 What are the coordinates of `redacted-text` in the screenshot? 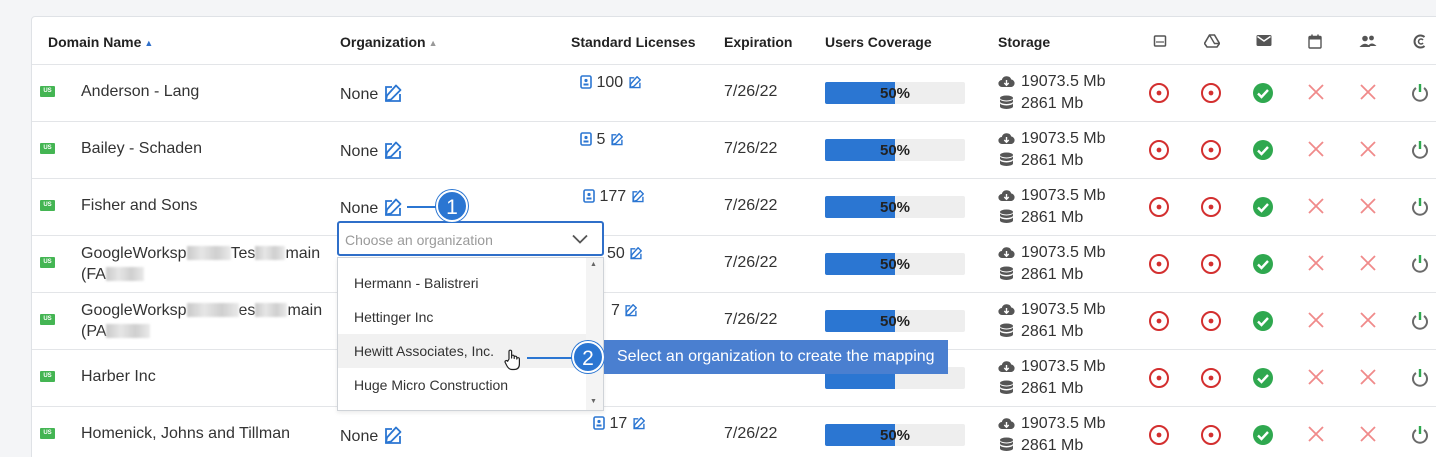 It's located at (208, 253).